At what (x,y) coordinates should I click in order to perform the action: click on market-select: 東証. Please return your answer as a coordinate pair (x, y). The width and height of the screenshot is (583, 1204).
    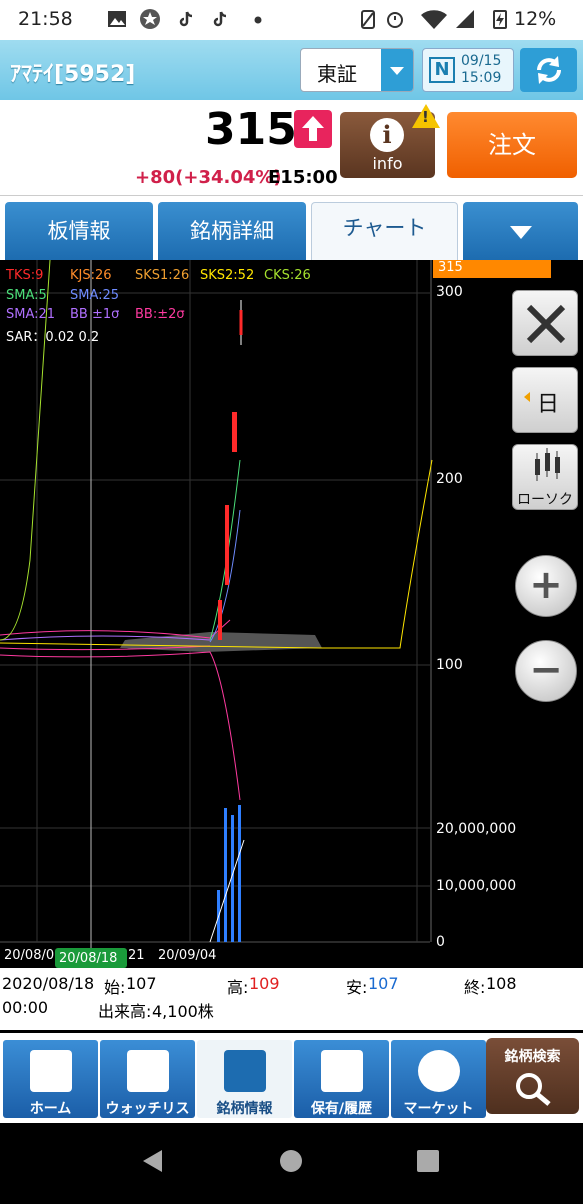
    Looking at the image, I should click on (357, 70).